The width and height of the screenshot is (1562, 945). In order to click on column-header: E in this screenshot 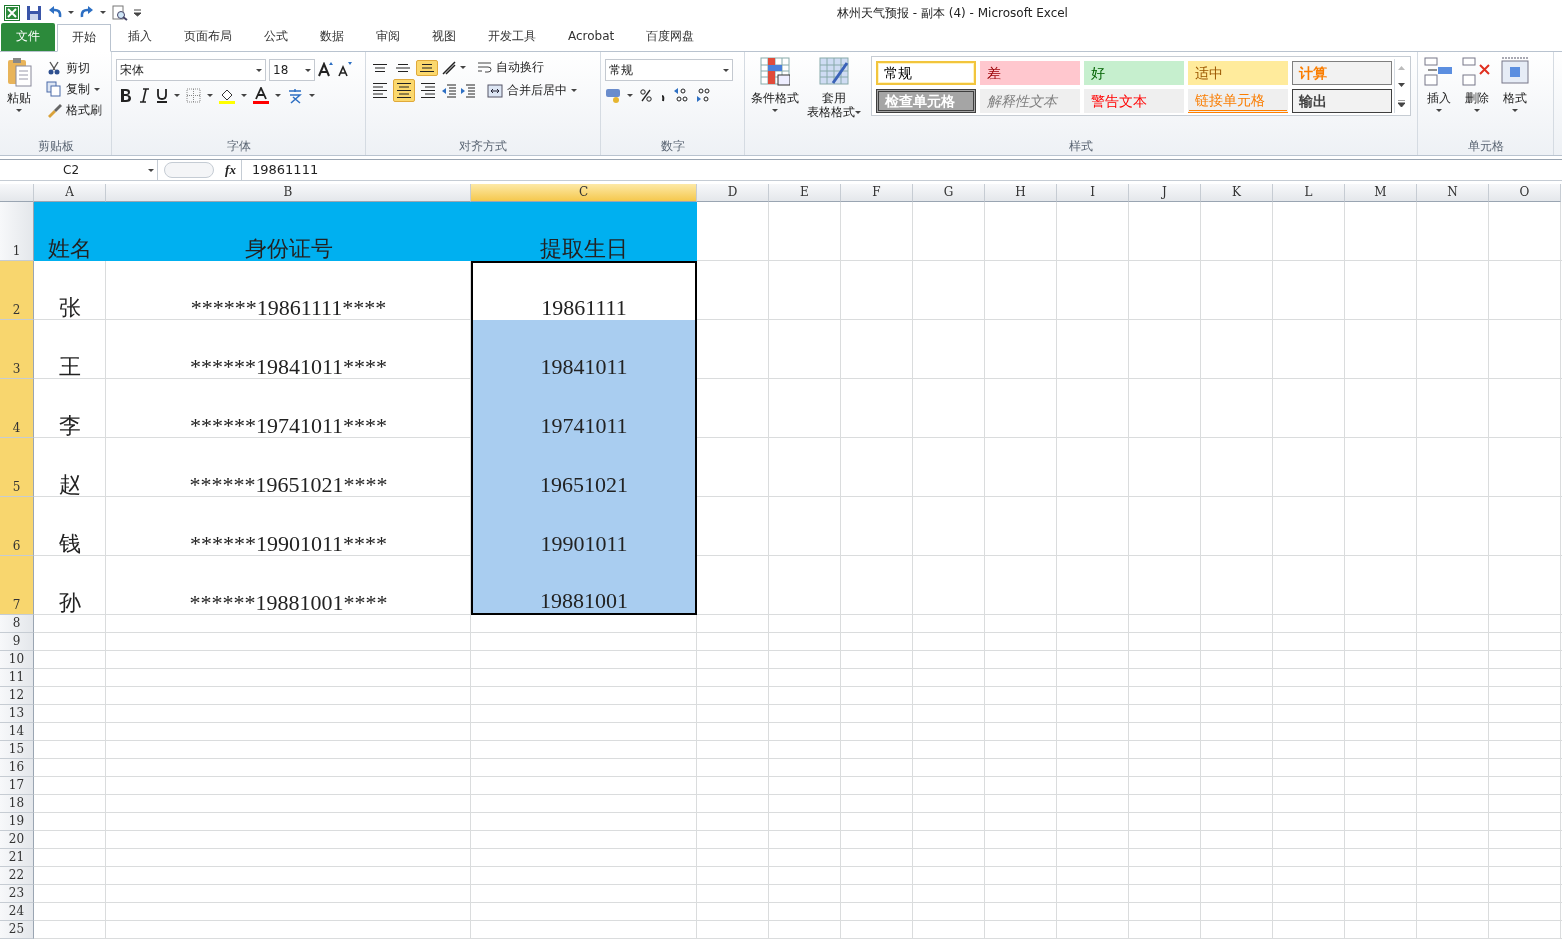, I will do `click(805, 193)`.